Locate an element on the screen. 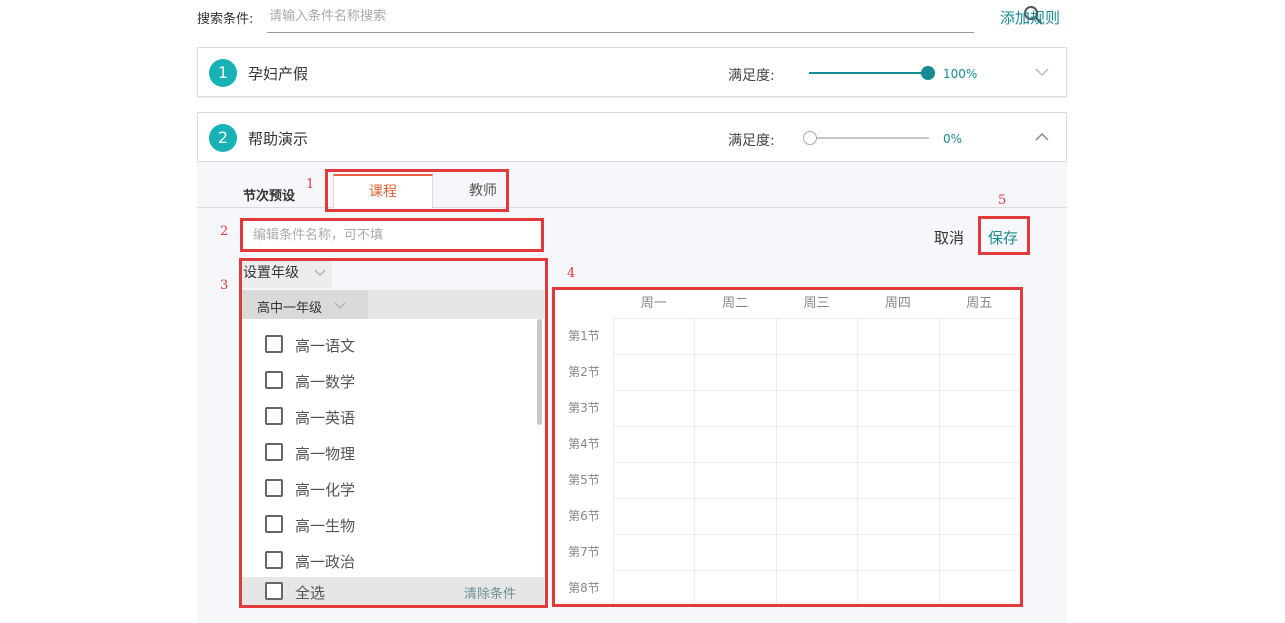 The height and width of the screenshot is (623, 1285). slider-fill is located at coordinates (869, 73).